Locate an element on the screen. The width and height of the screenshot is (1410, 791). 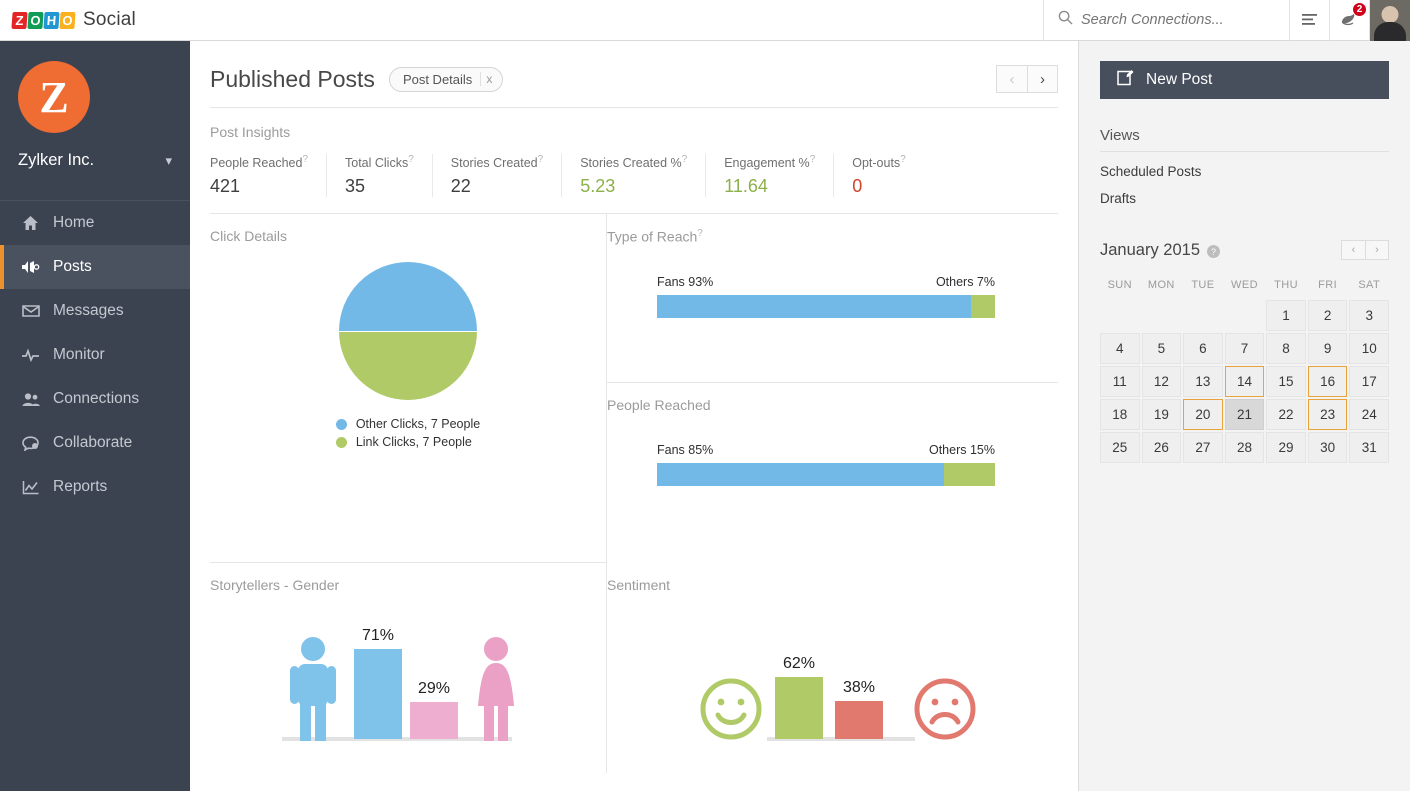
sidebar-item-home: Home is located at coordinates (95, 223).